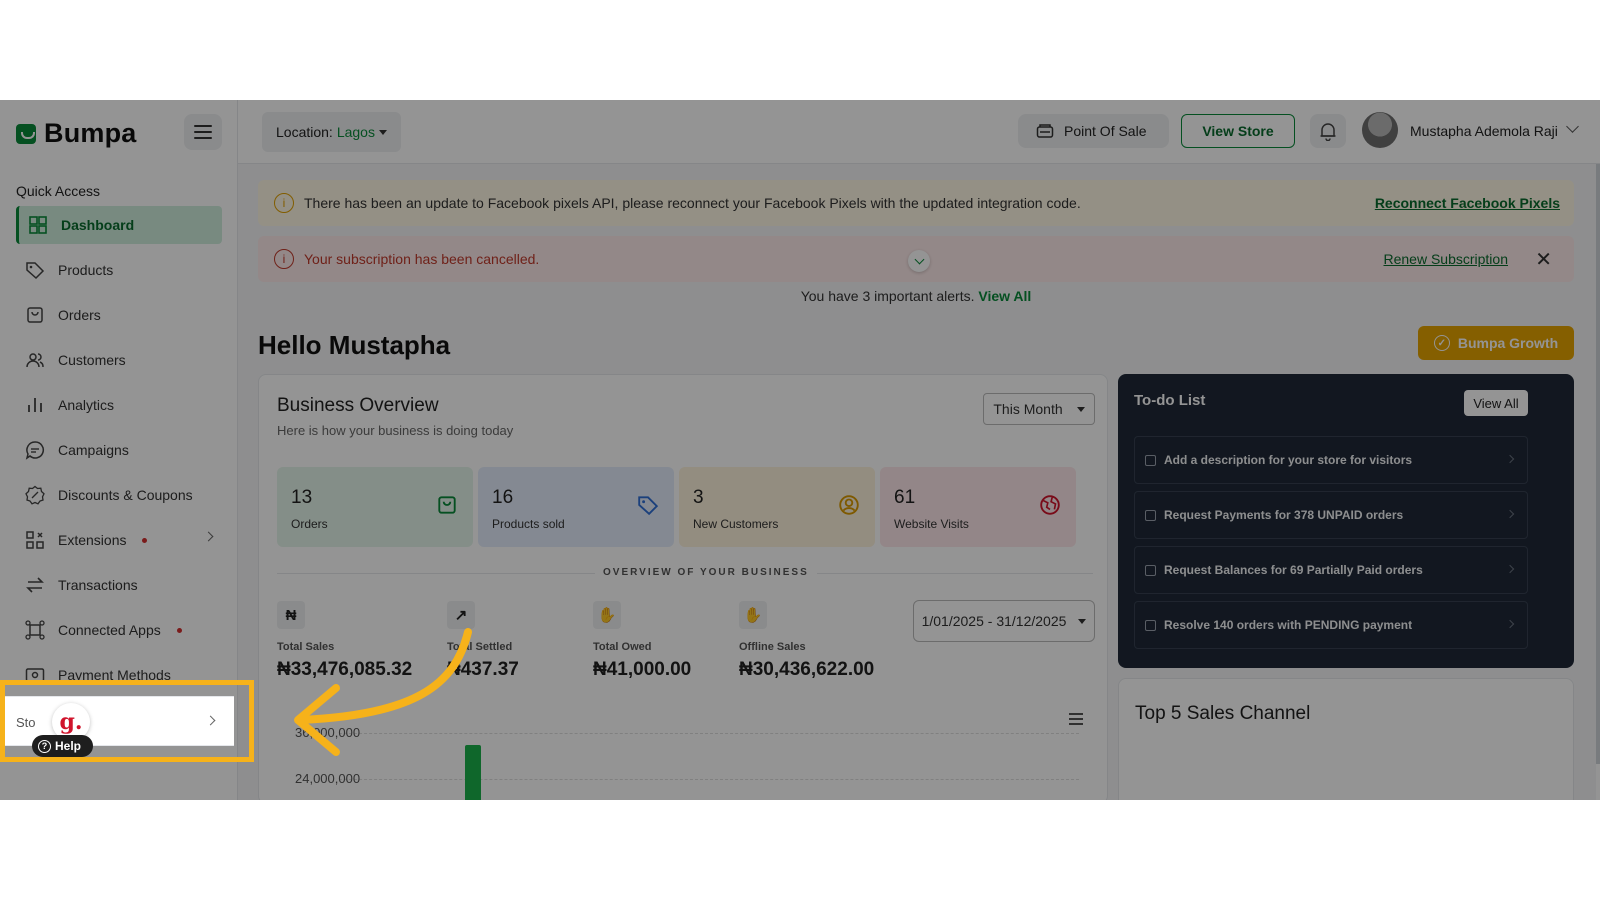  What do you see at coordinates (98, 585) in the screenshot?
I see `sidebar-item-label: Transactions` at bounding box center [98, 585].